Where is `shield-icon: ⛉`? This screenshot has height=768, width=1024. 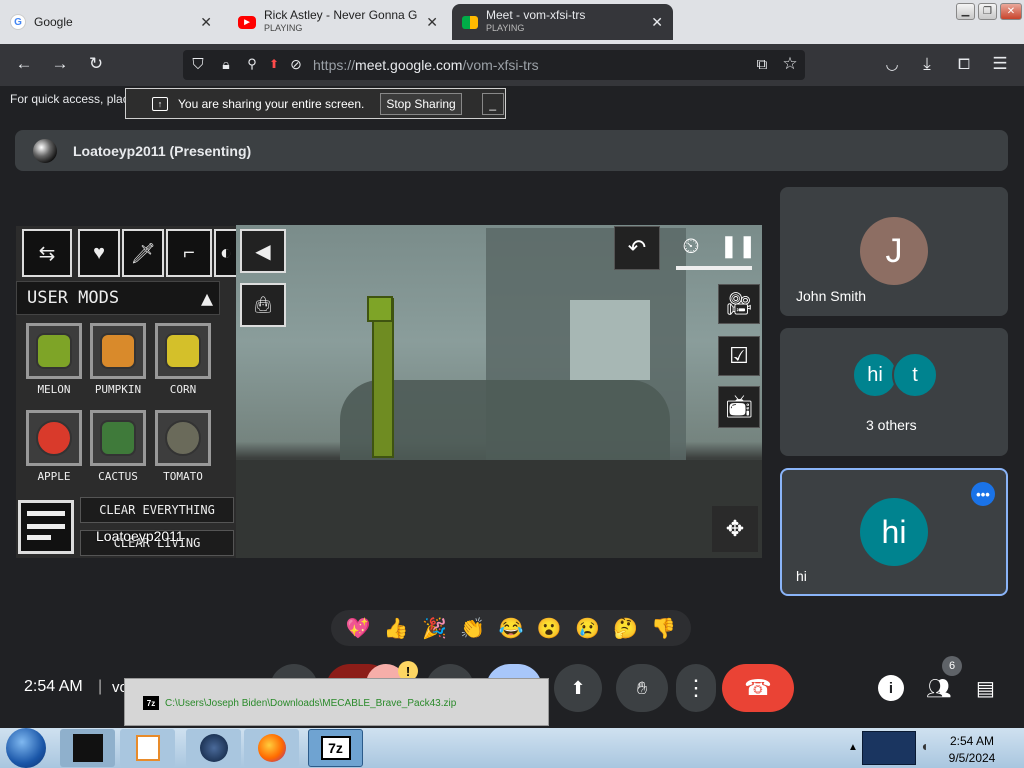 shield-icon: ⛉ is located at coordinates (198, 64).